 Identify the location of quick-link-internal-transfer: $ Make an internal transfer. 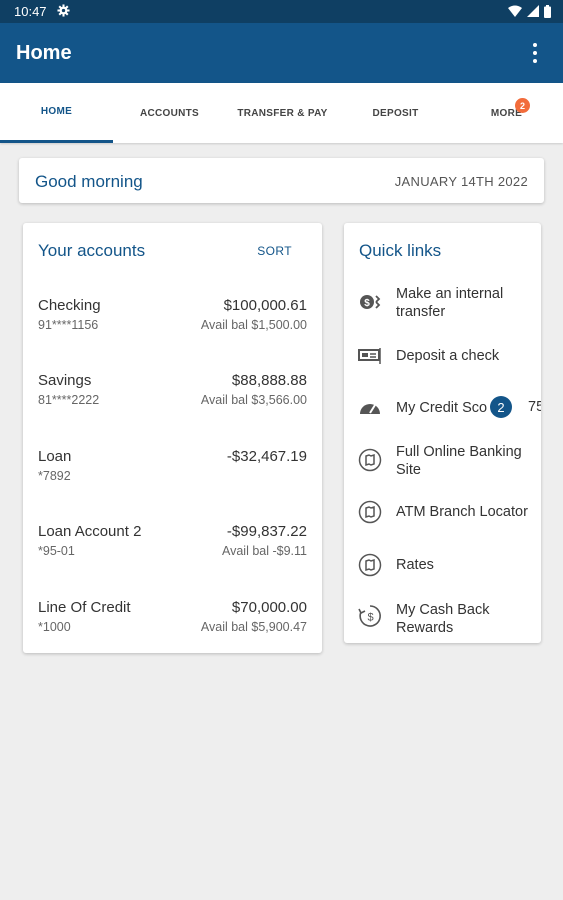
(442, 303).